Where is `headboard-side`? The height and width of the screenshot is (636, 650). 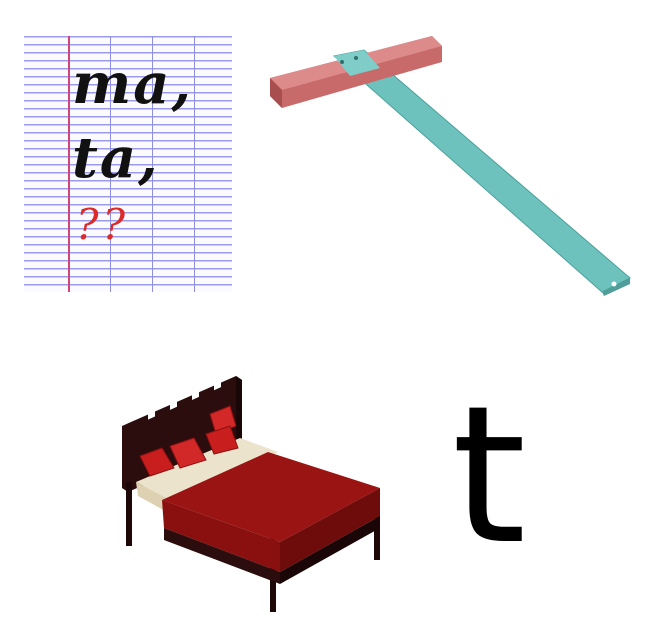 headboard-side is located at coordinates (239, 409).